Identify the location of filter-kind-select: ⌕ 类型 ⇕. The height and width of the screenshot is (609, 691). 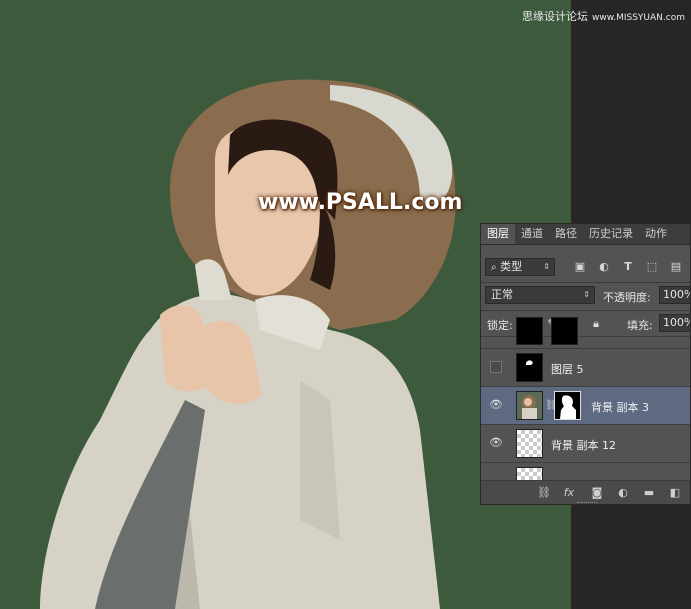
(520, 267).